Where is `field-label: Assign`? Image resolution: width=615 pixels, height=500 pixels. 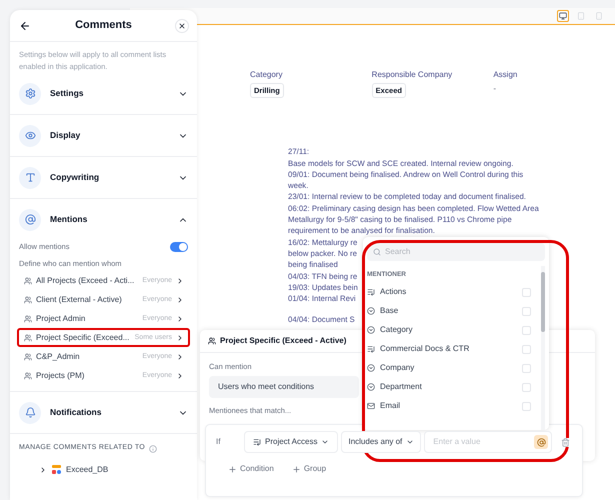
field-label: Assign is located at coordinates (505, 75).